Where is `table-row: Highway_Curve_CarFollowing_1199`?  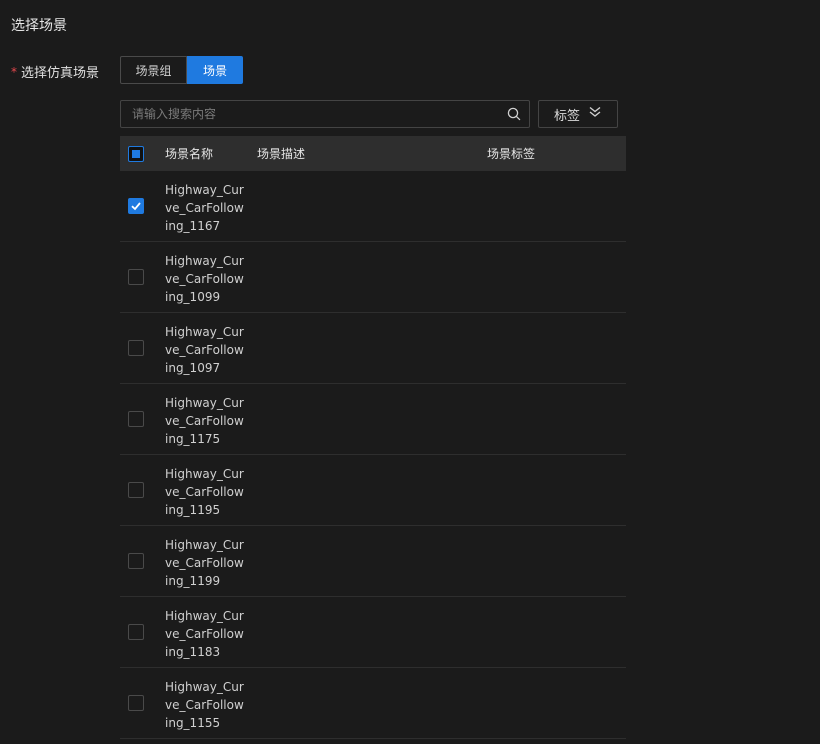
table-row: Highway_Curve_CarFollowing_1199 is located at coordinates (373, 561).